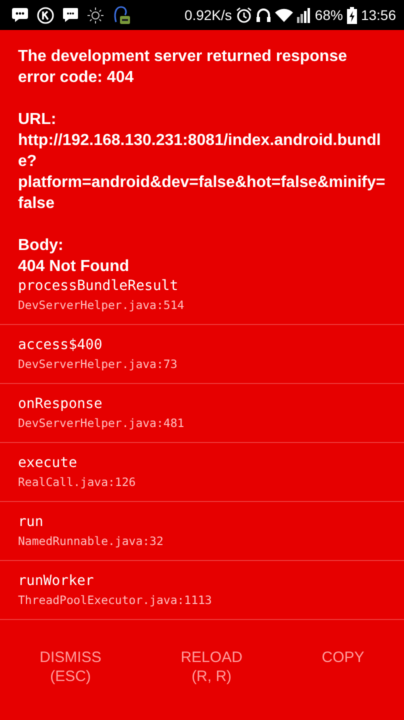 The height and width of the screenshot is (720, 404). I want to click on file-location: DevServerHelper.java:481, so click(102, 423).